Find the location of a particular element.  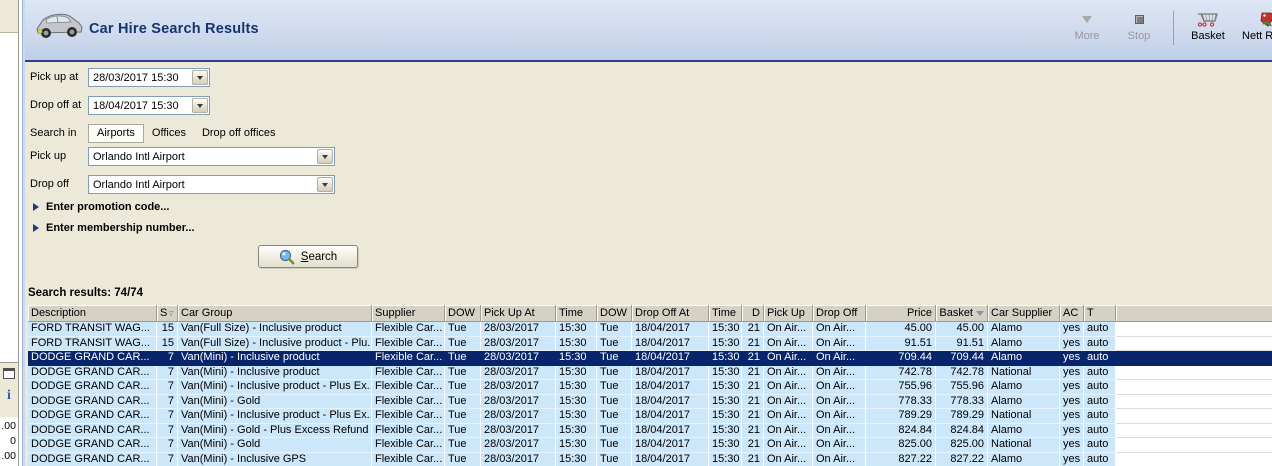

column-header-pick-up-at: Pick Up At is located at coordinates (518, 313).